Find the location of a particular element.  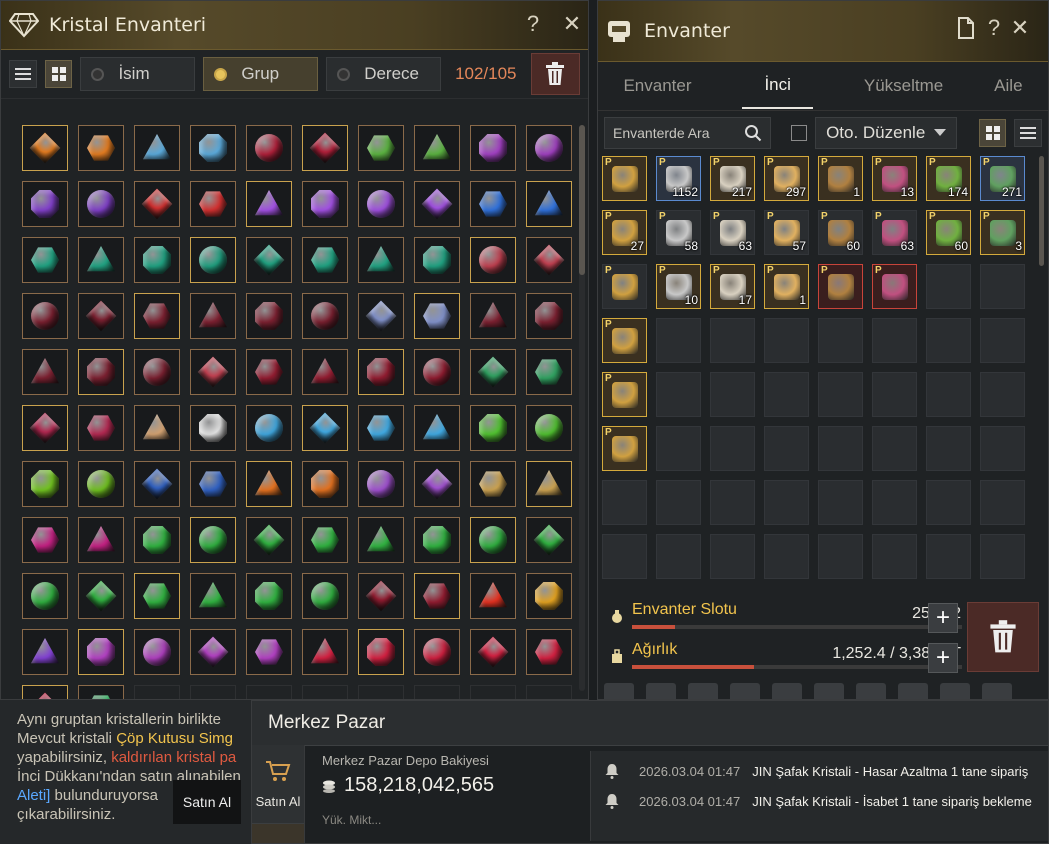

inventory-item-slot: P3 is located at coordinates (1002, 232).